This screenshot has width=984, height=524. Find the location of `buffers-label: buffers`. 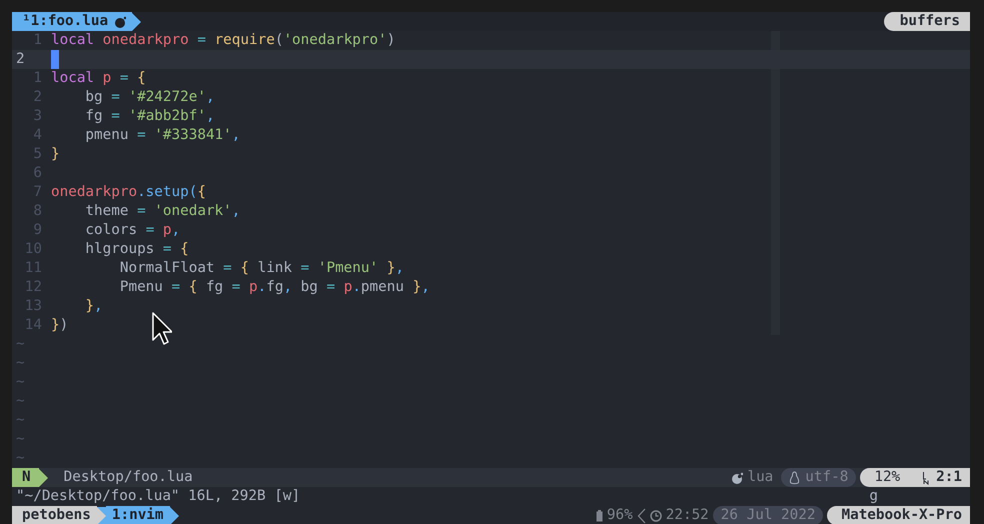

buffers-label: buffers is located at coordinates (927, 21).